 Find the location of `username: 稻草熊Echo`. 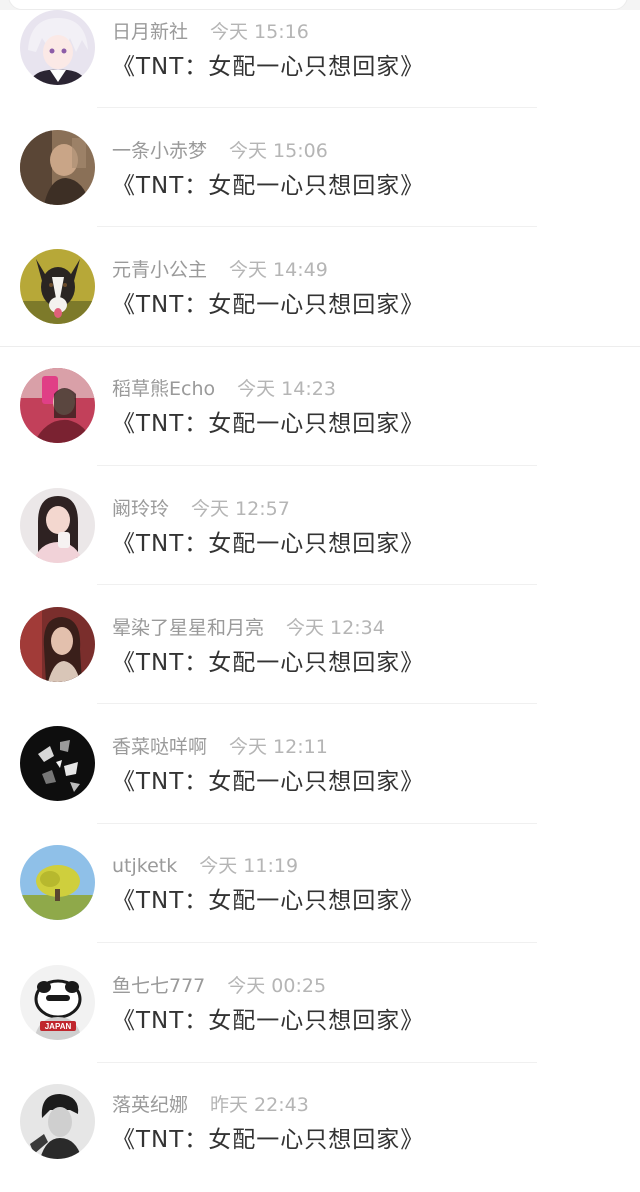

username: 稻草熊Echo is located at coordinates (163, 389).